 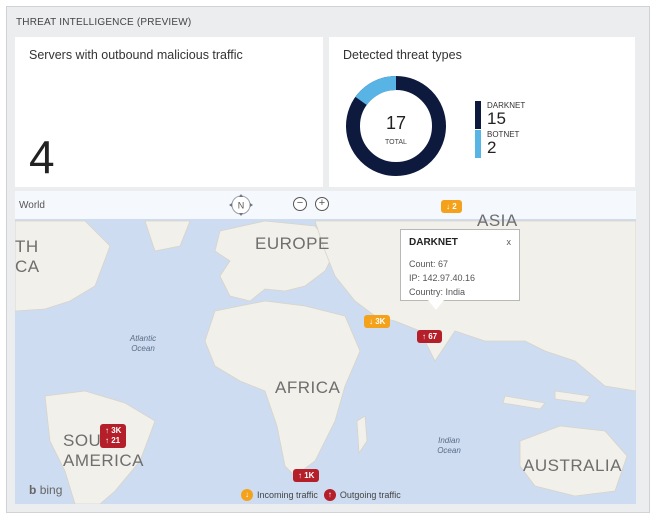 I want to click on threat-types-title: Detected threat types, so click(x=402, y=55).